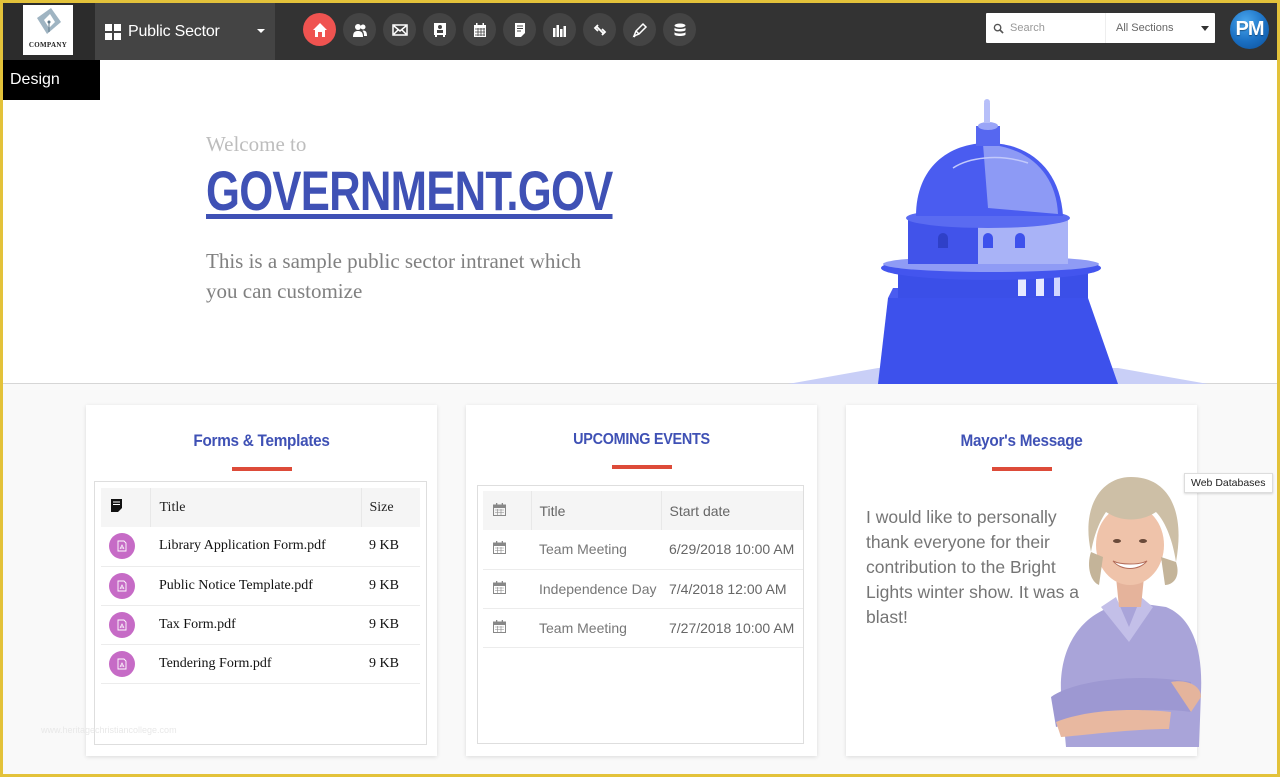 This screenshot has width=1280, height=777. What do you see at coordinates (261, 440) in the screenshot?
I see `forms-card-title: Forms & Templates` at bounding box center [261, 440].